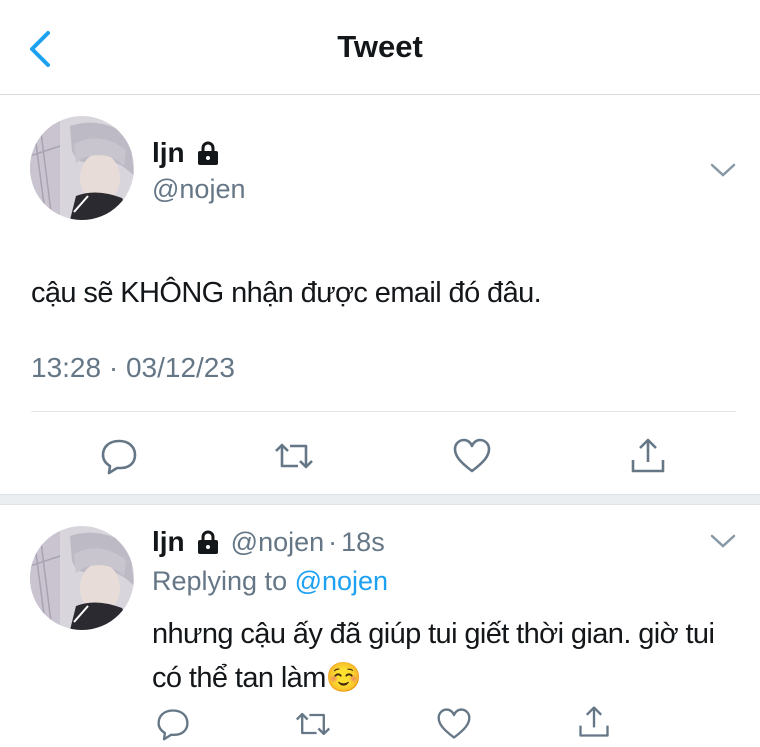 The height and width of the screenshot is (747, 760). Describe the element at coordinates (168, 542) in the screenshot. I see `reply-author-name: ljn` at that location.